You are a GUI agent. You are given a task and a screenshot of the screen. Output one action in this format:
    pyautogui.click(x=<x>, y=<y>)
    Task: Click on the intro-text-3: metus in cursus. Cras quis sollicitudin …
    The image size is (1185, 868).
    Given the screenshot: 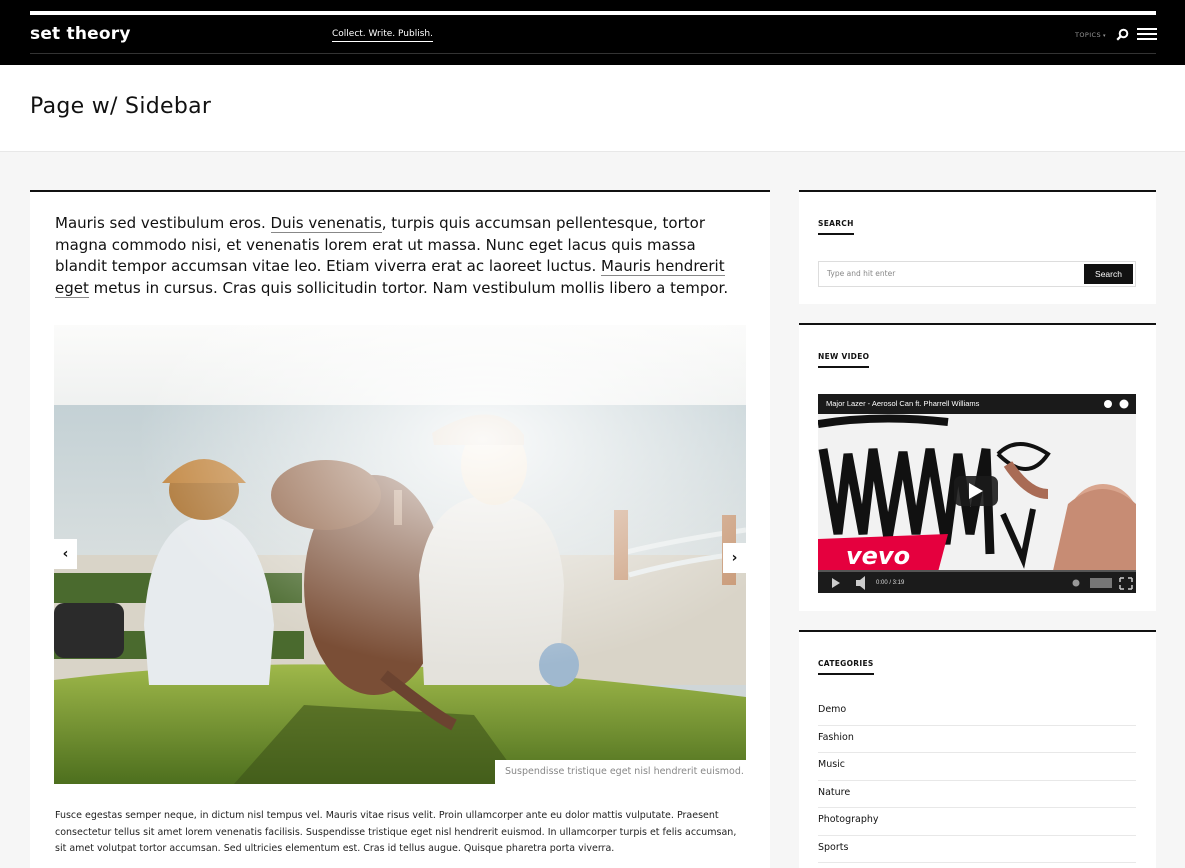 What is the action you would take?
    pyautogui.click(x=408, y=287)
    